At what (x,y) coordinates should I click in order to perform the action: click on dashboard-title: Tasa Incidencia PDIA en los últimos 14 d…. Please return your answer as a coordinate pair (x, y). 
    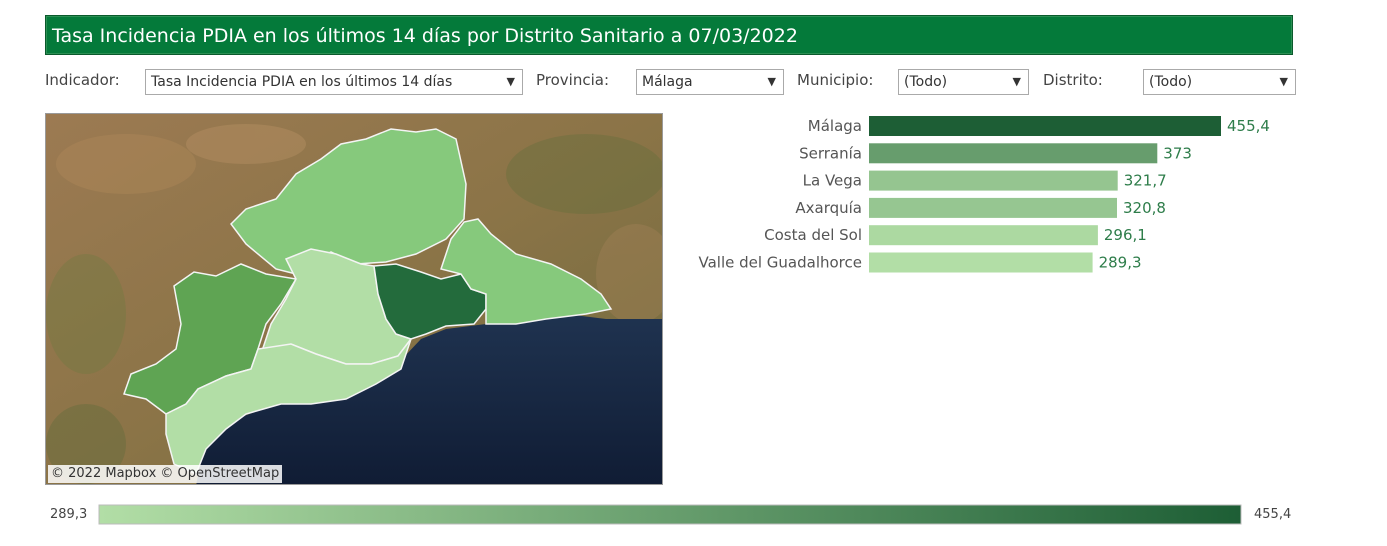
    Looking at the image, I should click on (669, 35).